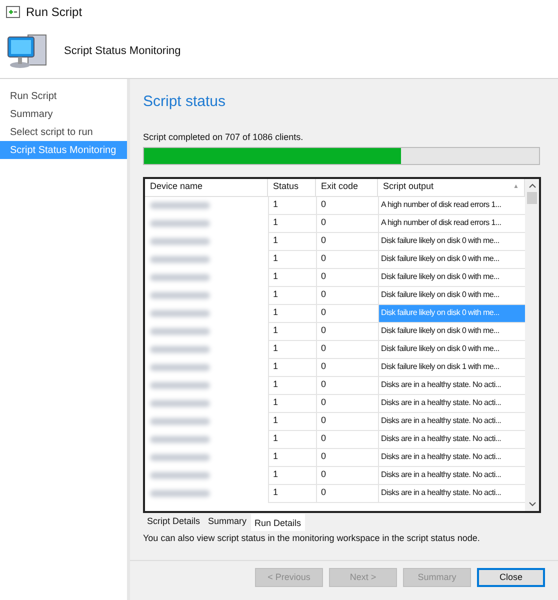 The height and width of the screenshot is (600, 558). Describe the element at coordinates (122, 51) in the screenshot. I see `header-title: Script Status Monitoring` at that location.